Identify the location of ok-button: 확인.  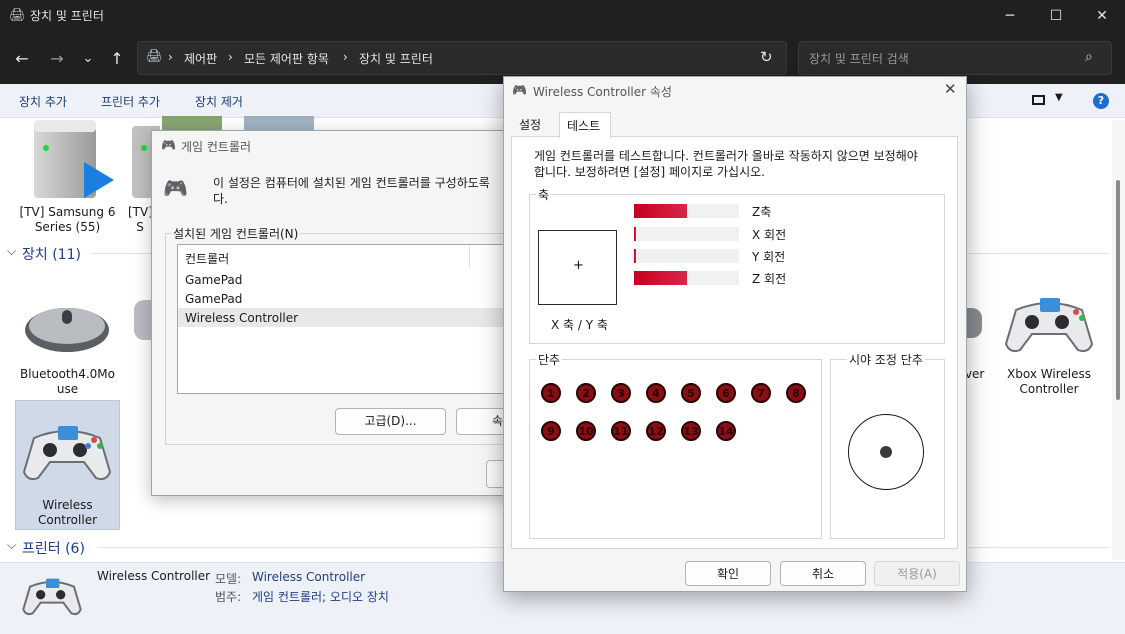
(728, 573).